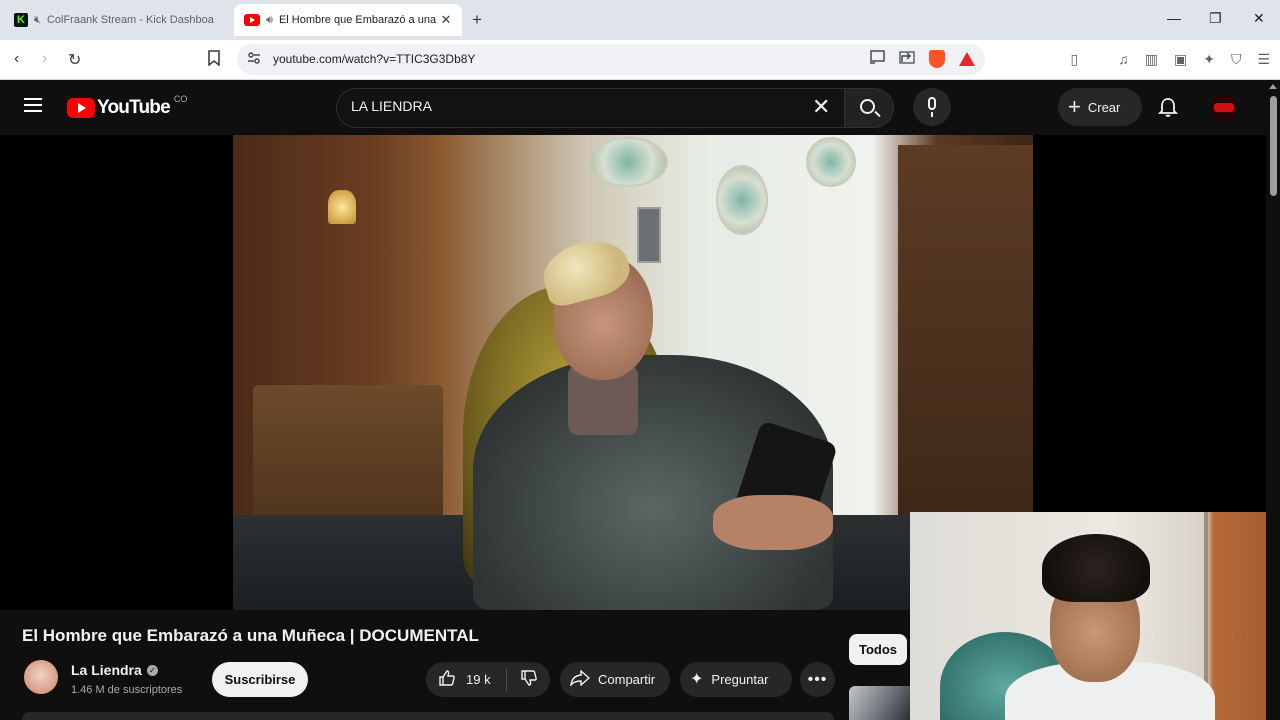 The width and height of the screenshot is (1280, 720). I want to click on create-label: Crear, so click(1104, 107).